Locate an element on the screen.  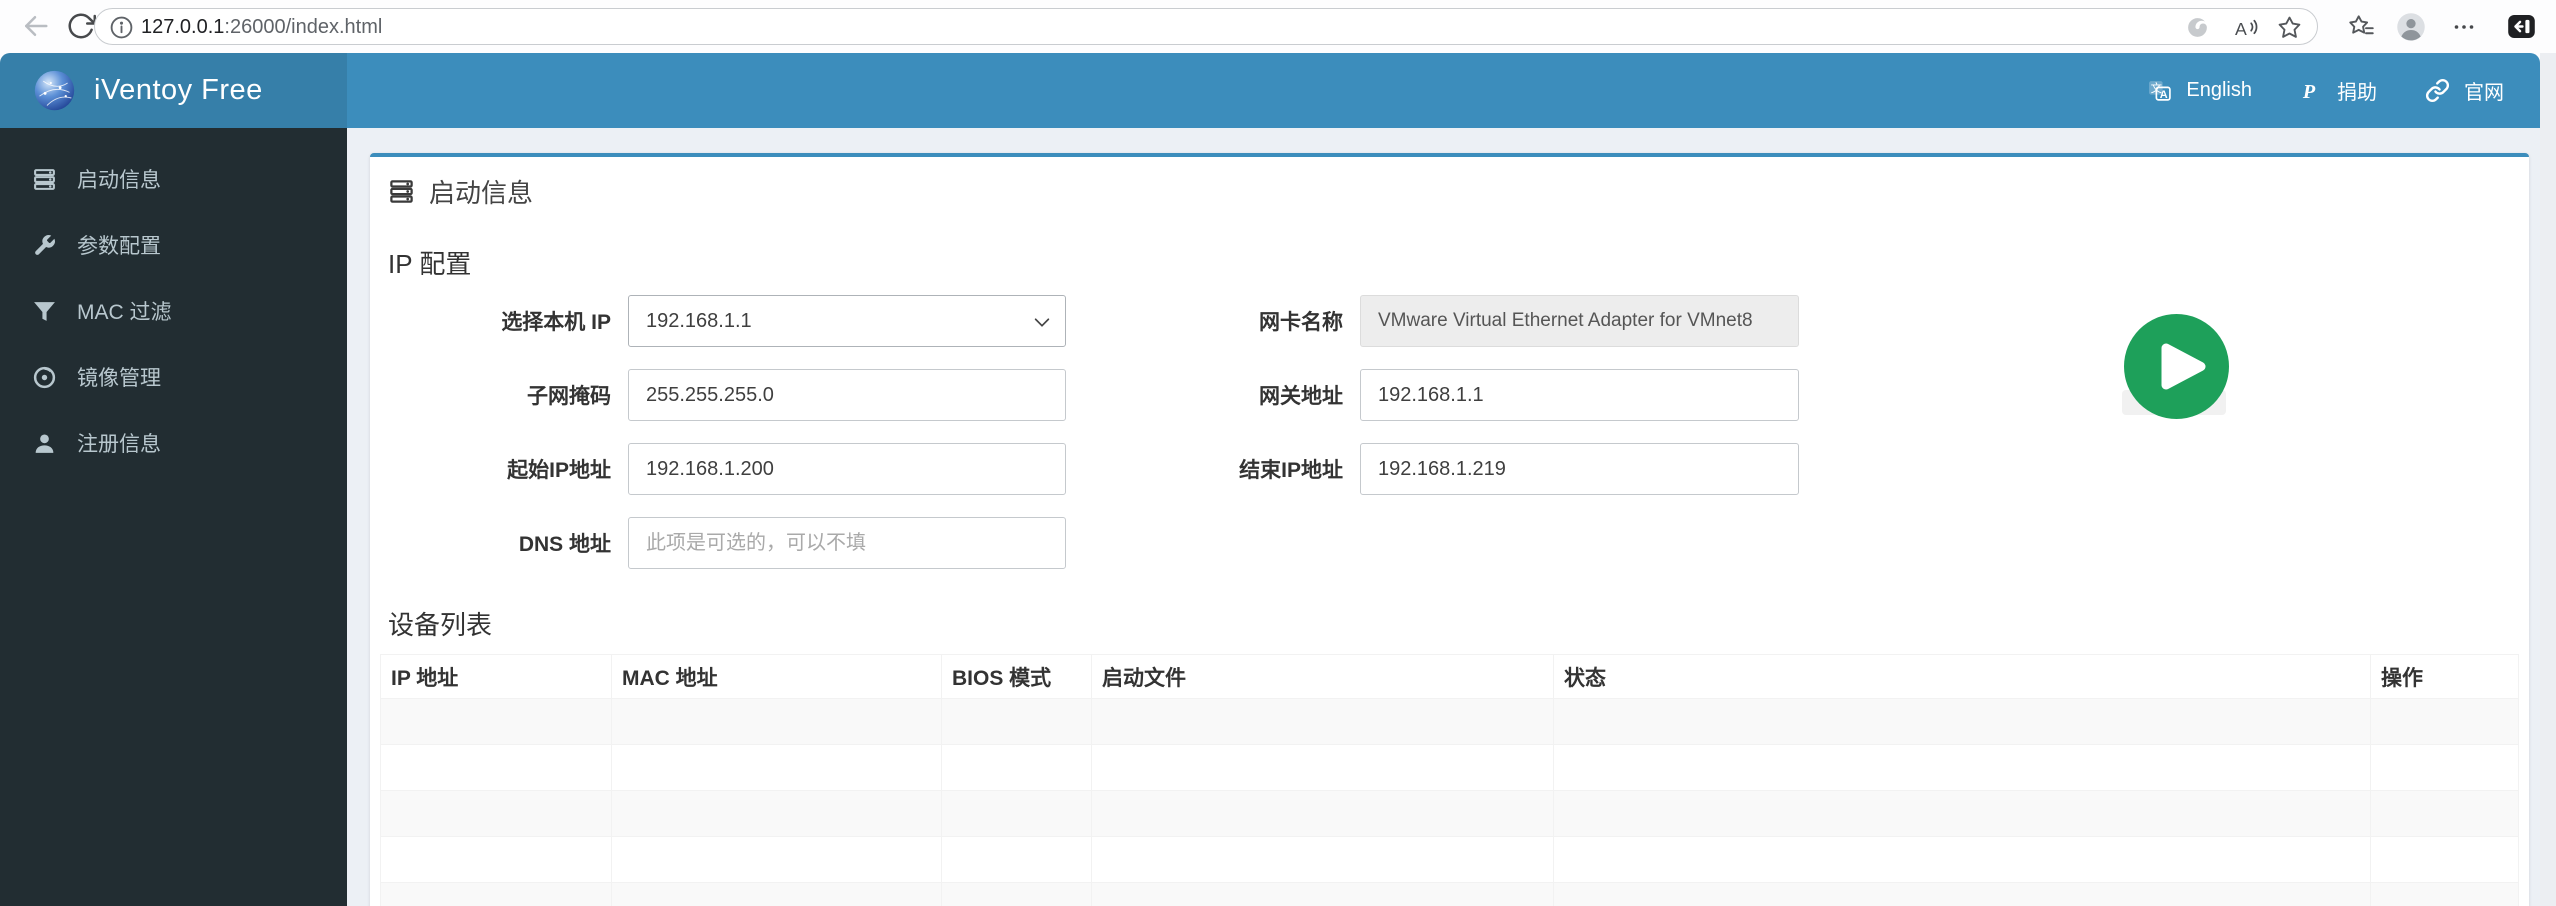
sidebar-toggle-icon is located at coordinates (2521, 26).